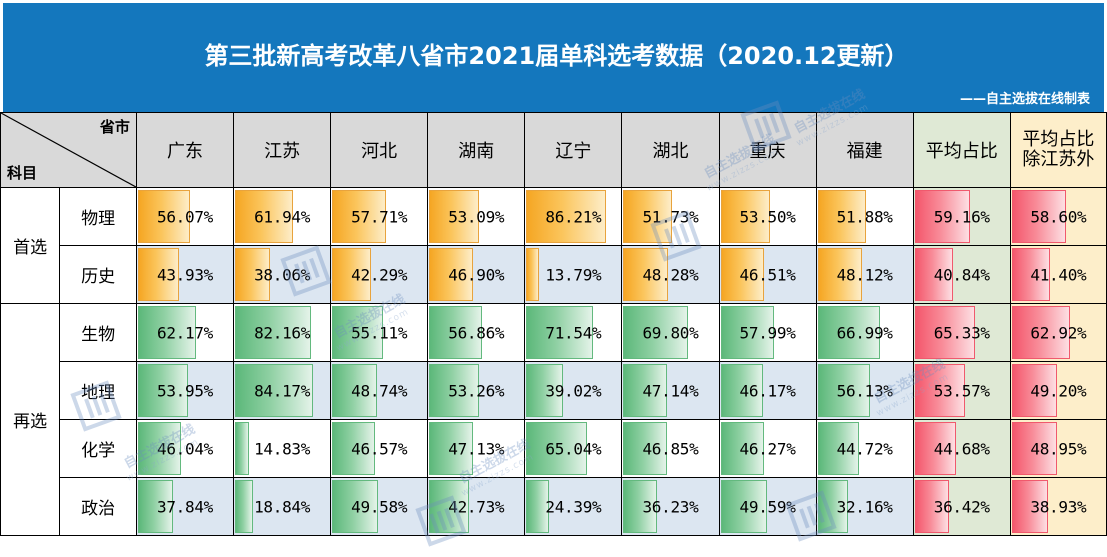 The height and width of the screenshot is (557, 1107). I want to click on data-cell: 38.06%, so click(282, 274).